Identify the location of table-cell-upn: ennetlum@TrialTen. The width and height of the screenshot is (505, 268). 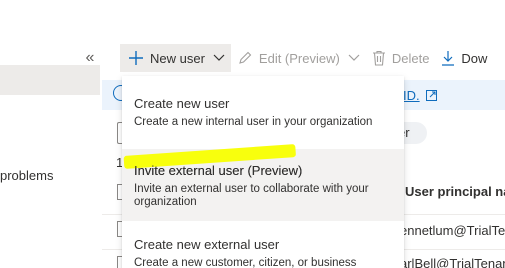
(452, 230).